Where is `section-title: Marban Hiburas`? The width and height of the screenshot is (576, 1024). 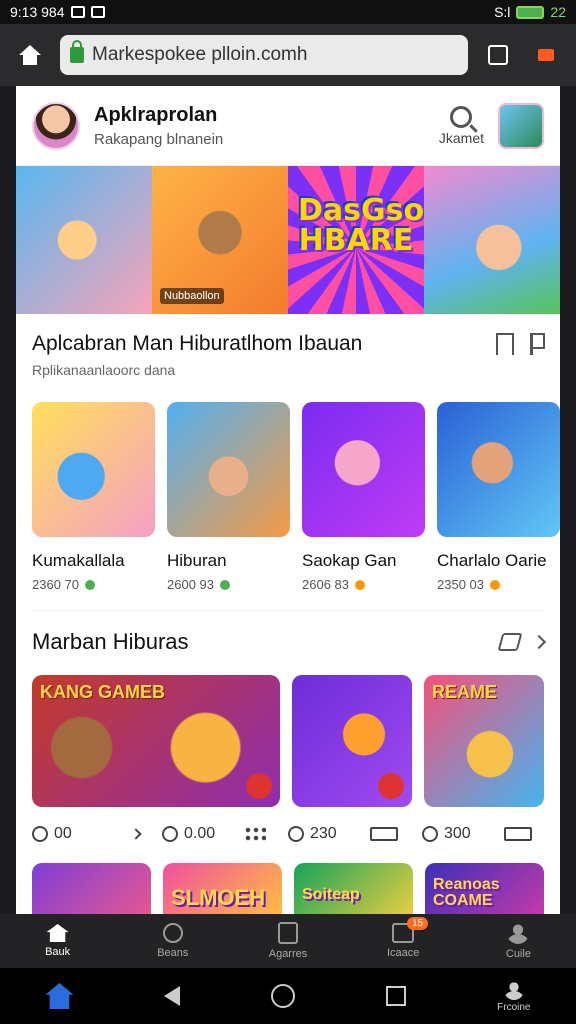 section-title: Marban Hiburas is located at coordinates (110, 641).